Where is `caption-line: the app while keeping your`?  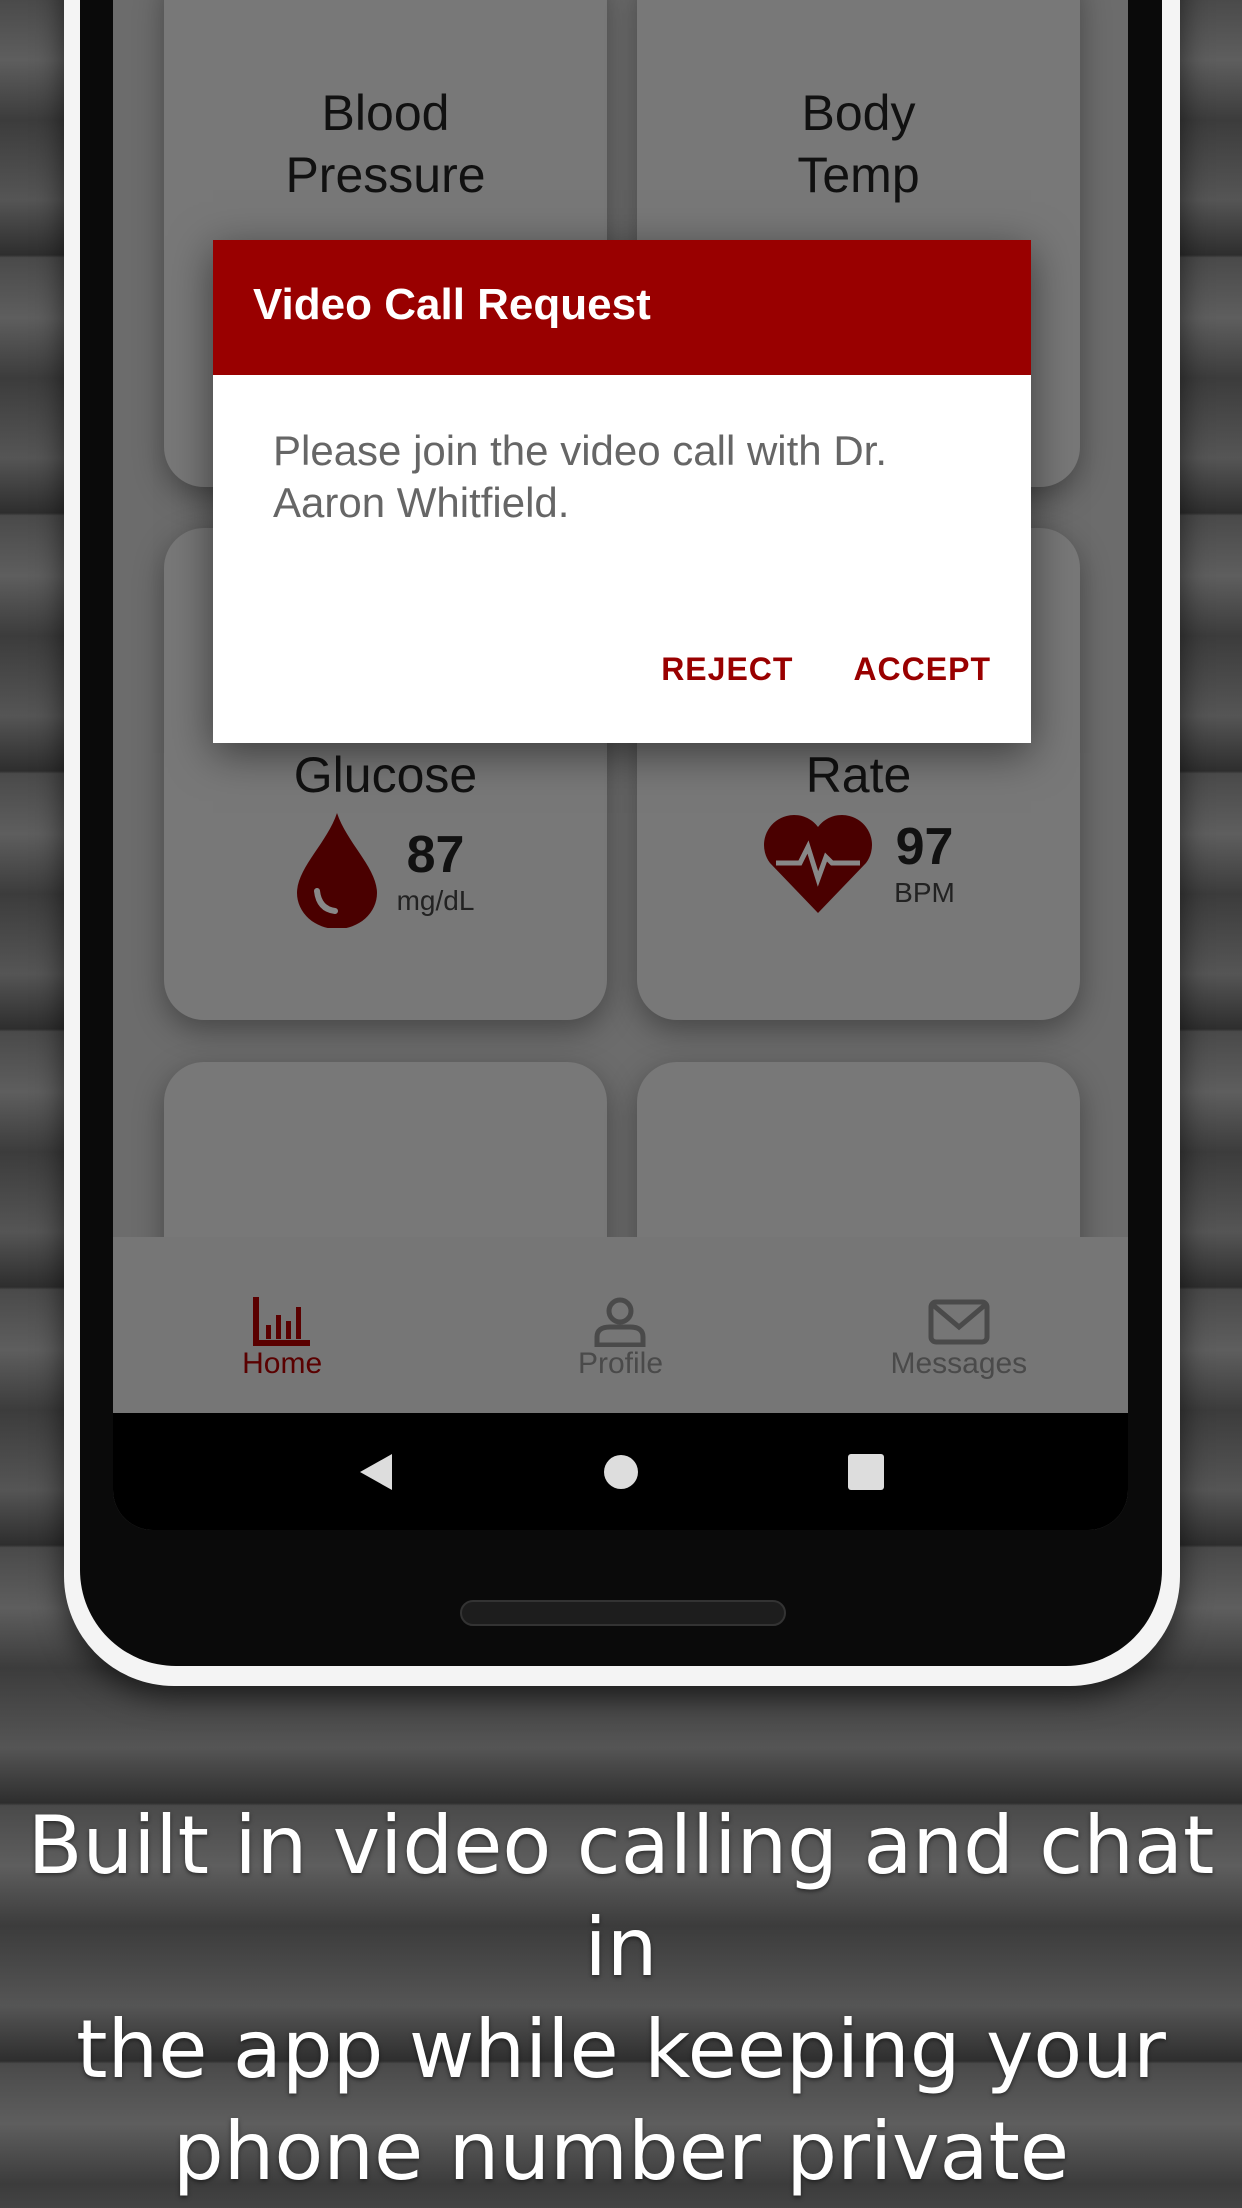
caption-line: the app while keeping your is located at coordinates (621, 2049).